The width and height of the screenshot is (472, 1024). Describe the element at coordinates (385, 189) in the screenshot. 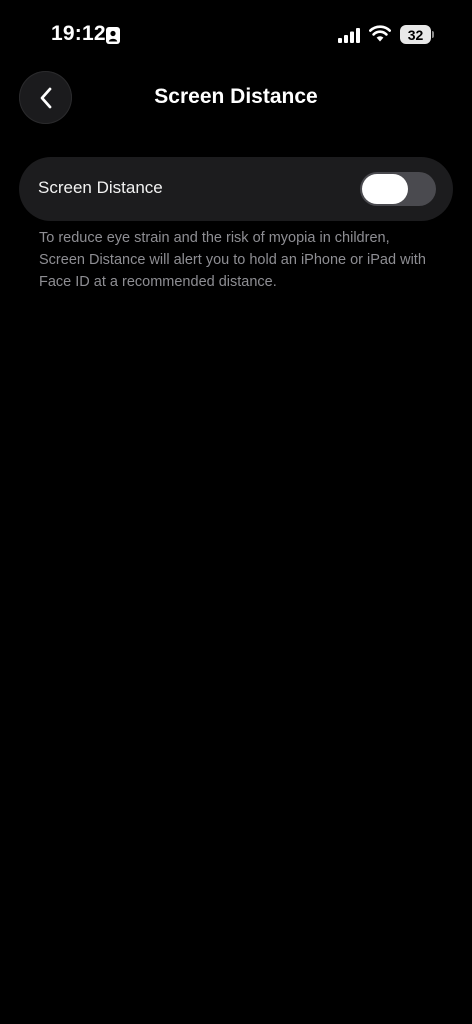

I see `toggle-knob` at that location.